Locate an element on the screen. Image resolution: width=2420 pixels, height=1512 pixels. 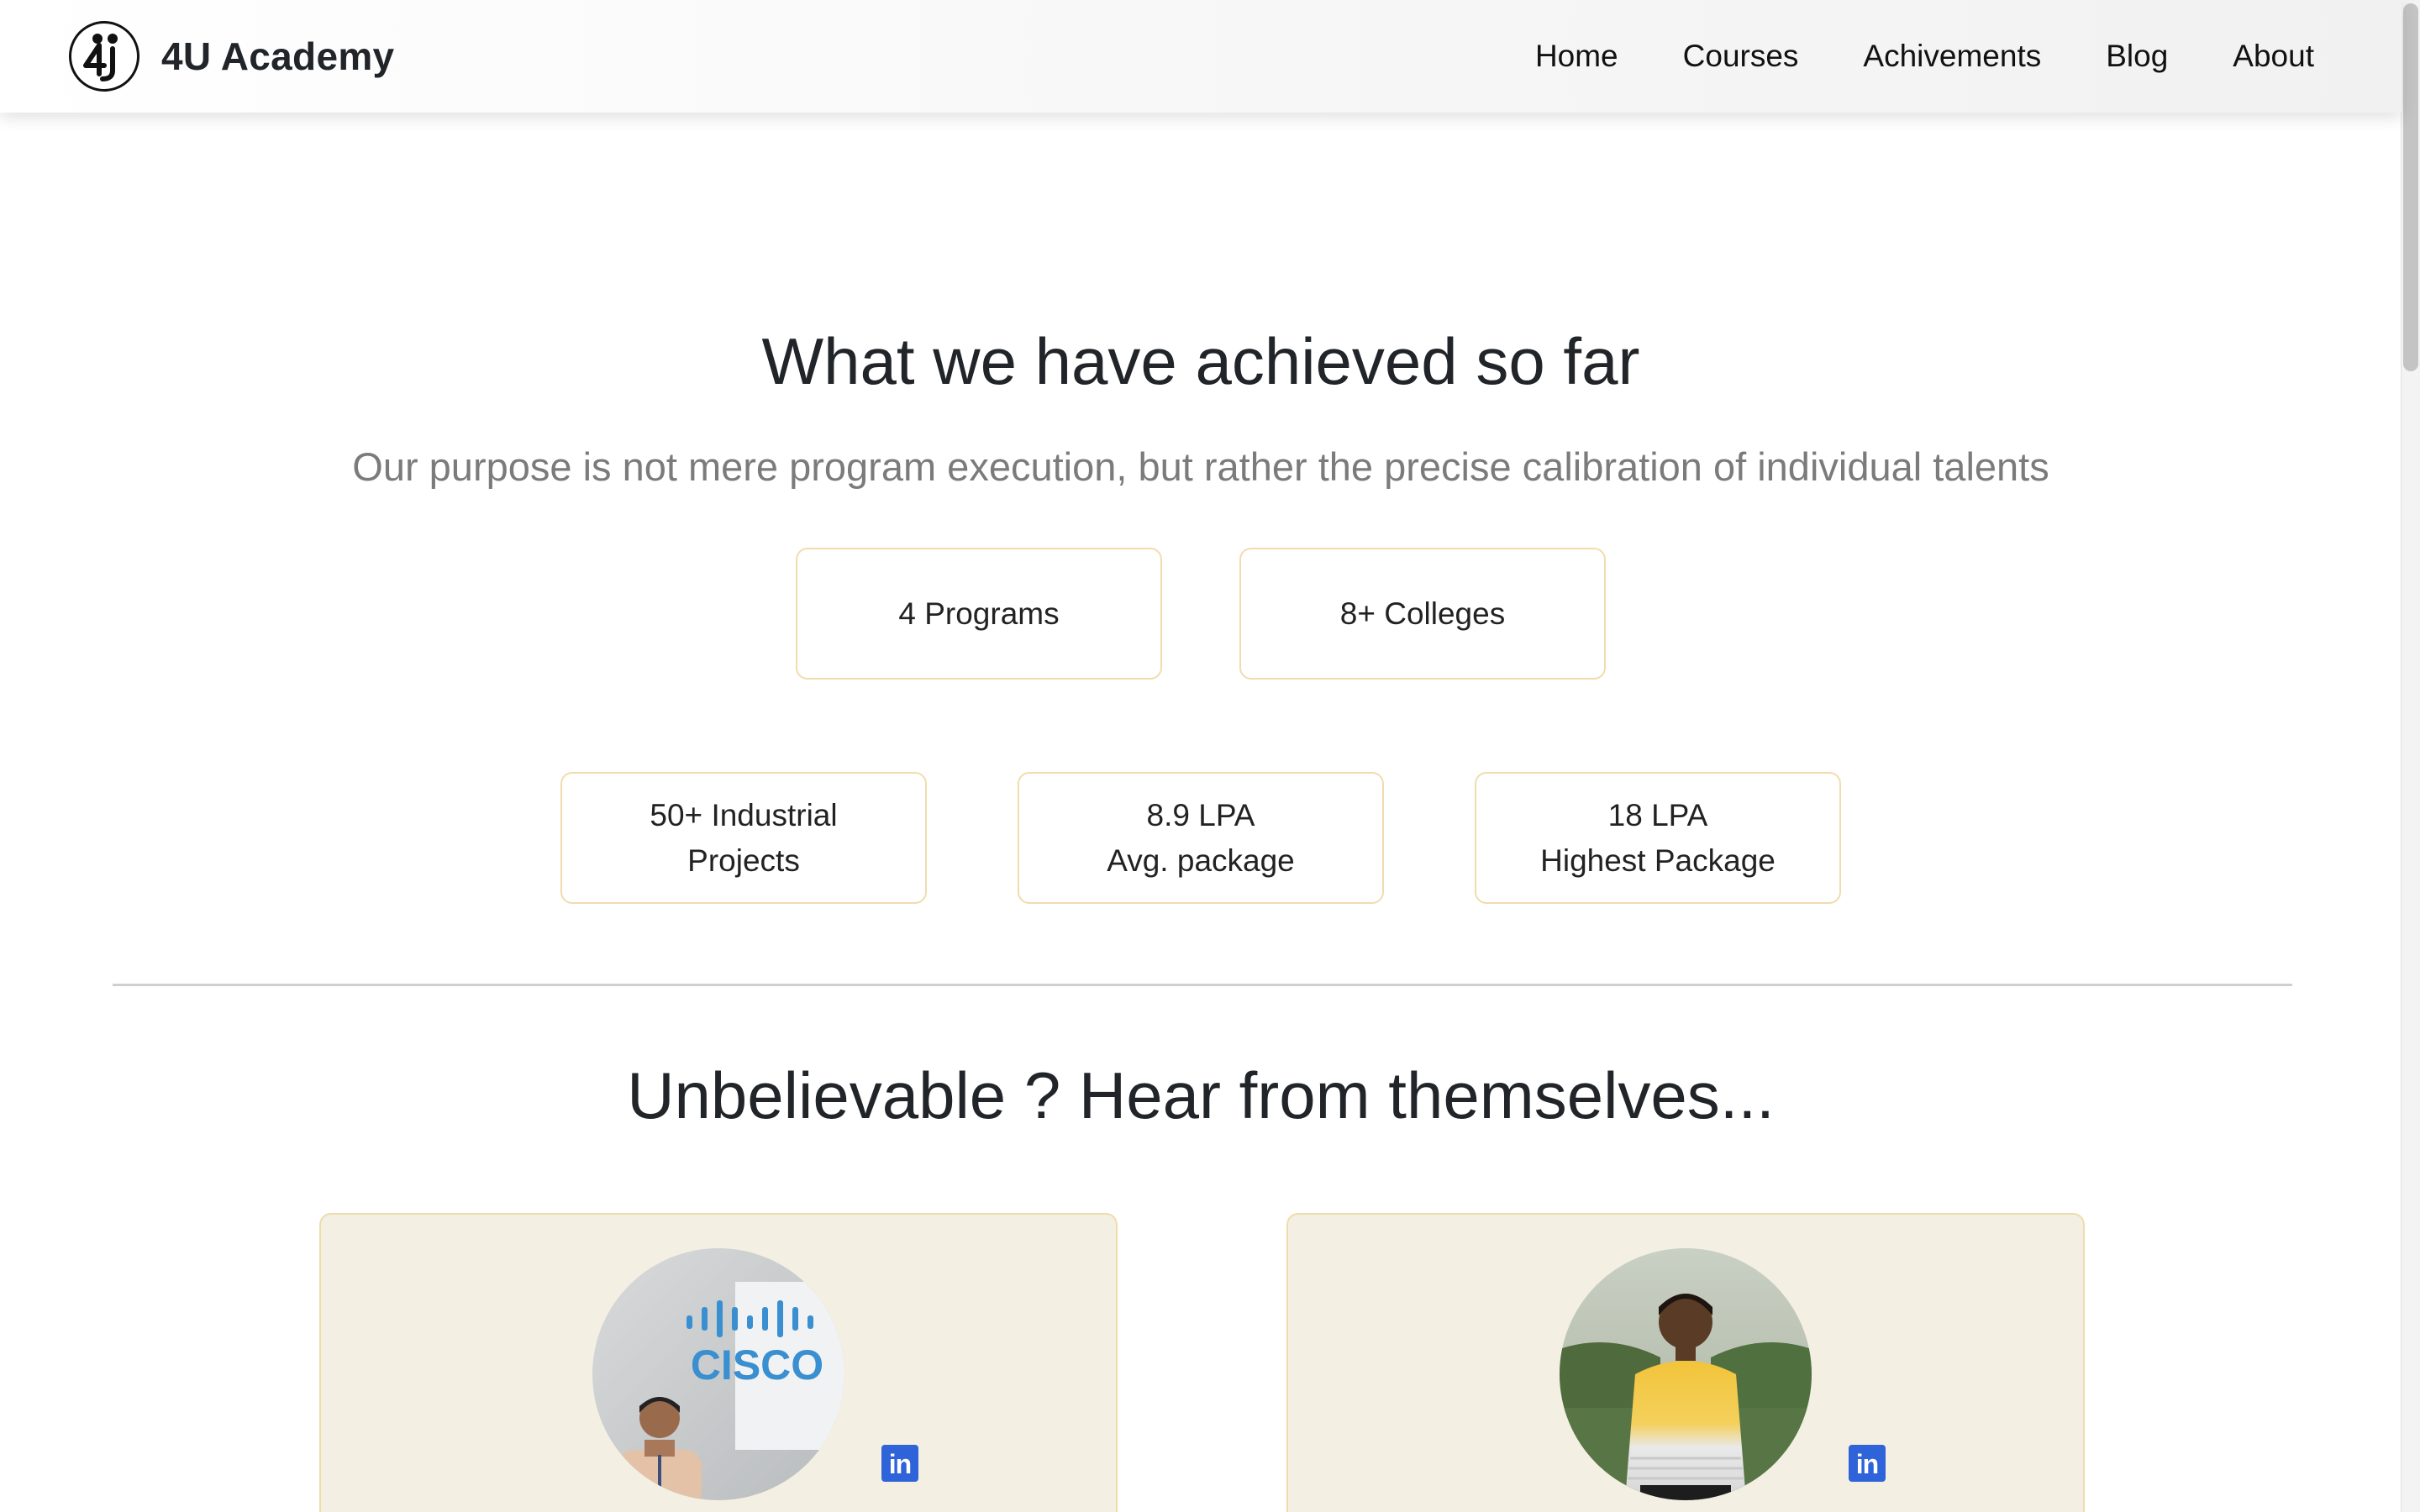
stat-value: 8.9 LPA is located at coordinates (1200, 814).